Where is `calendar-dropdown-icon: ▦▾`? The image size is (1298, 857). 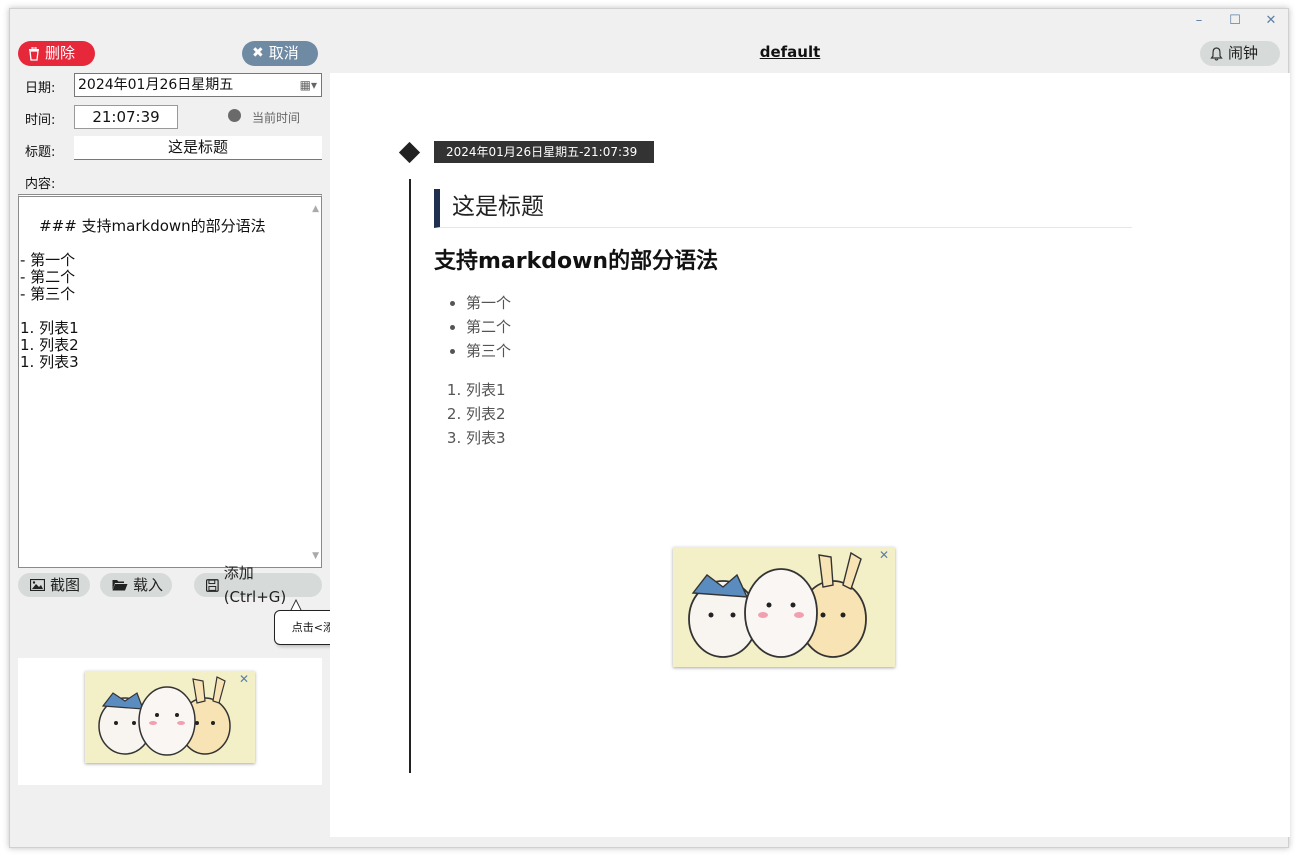 calendar-dropdown-icon: ▦▾ is located at coordinates (308, 85).